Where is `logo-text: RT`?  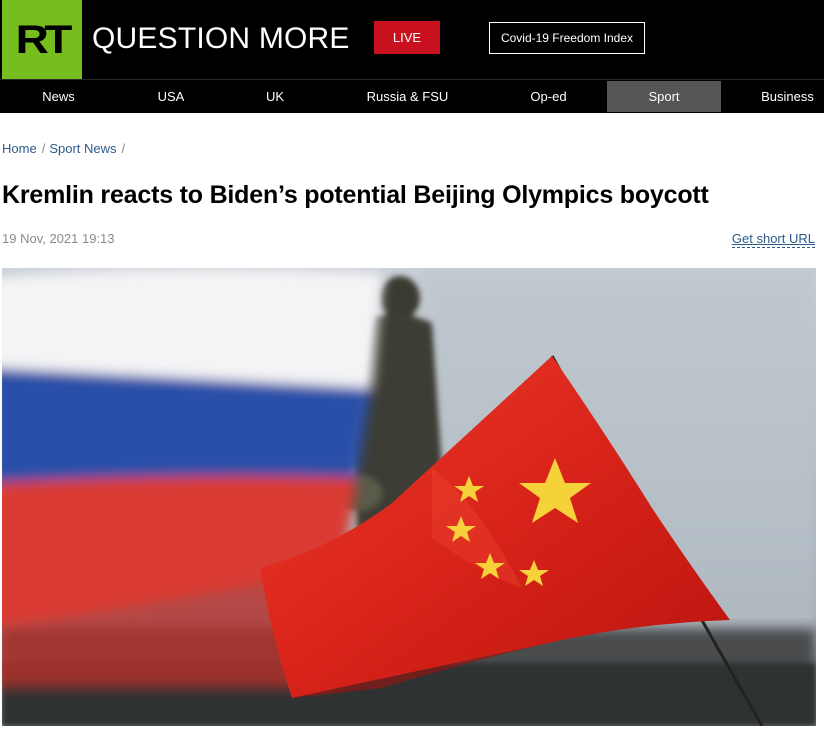
logo-text: RT is located at coordinates (44, 39).